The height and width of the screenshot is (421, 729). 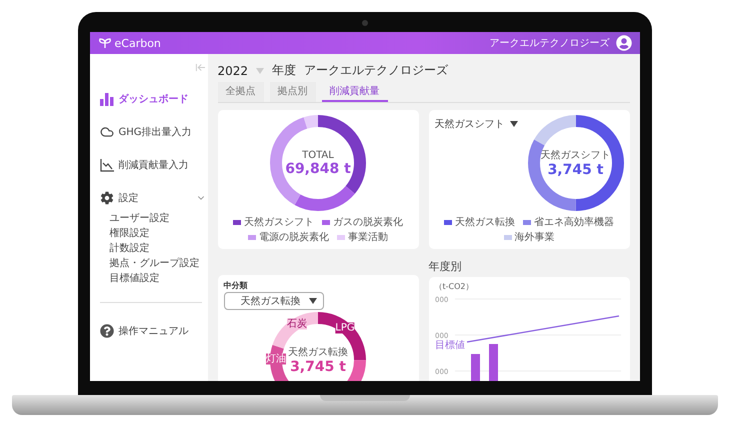 I want to click on cloud-icon, so click(x=107, y=132).